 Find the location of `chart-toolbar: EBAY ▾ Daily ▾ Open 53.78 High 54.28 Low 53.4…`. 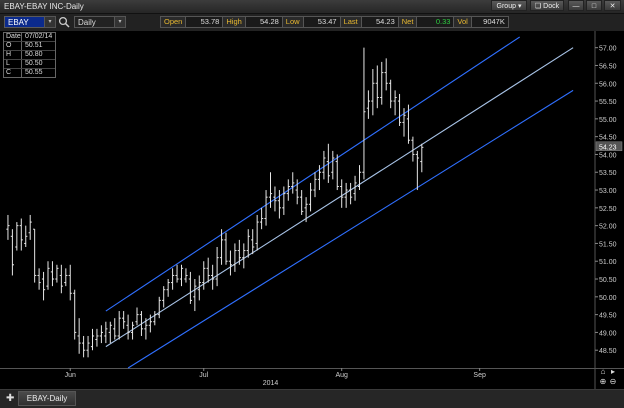

chart-toolbar: EBAY ▾ Daily ▾ Open 53.78 High 54.28 Low 53.4… is located at coordinates (312, 22).